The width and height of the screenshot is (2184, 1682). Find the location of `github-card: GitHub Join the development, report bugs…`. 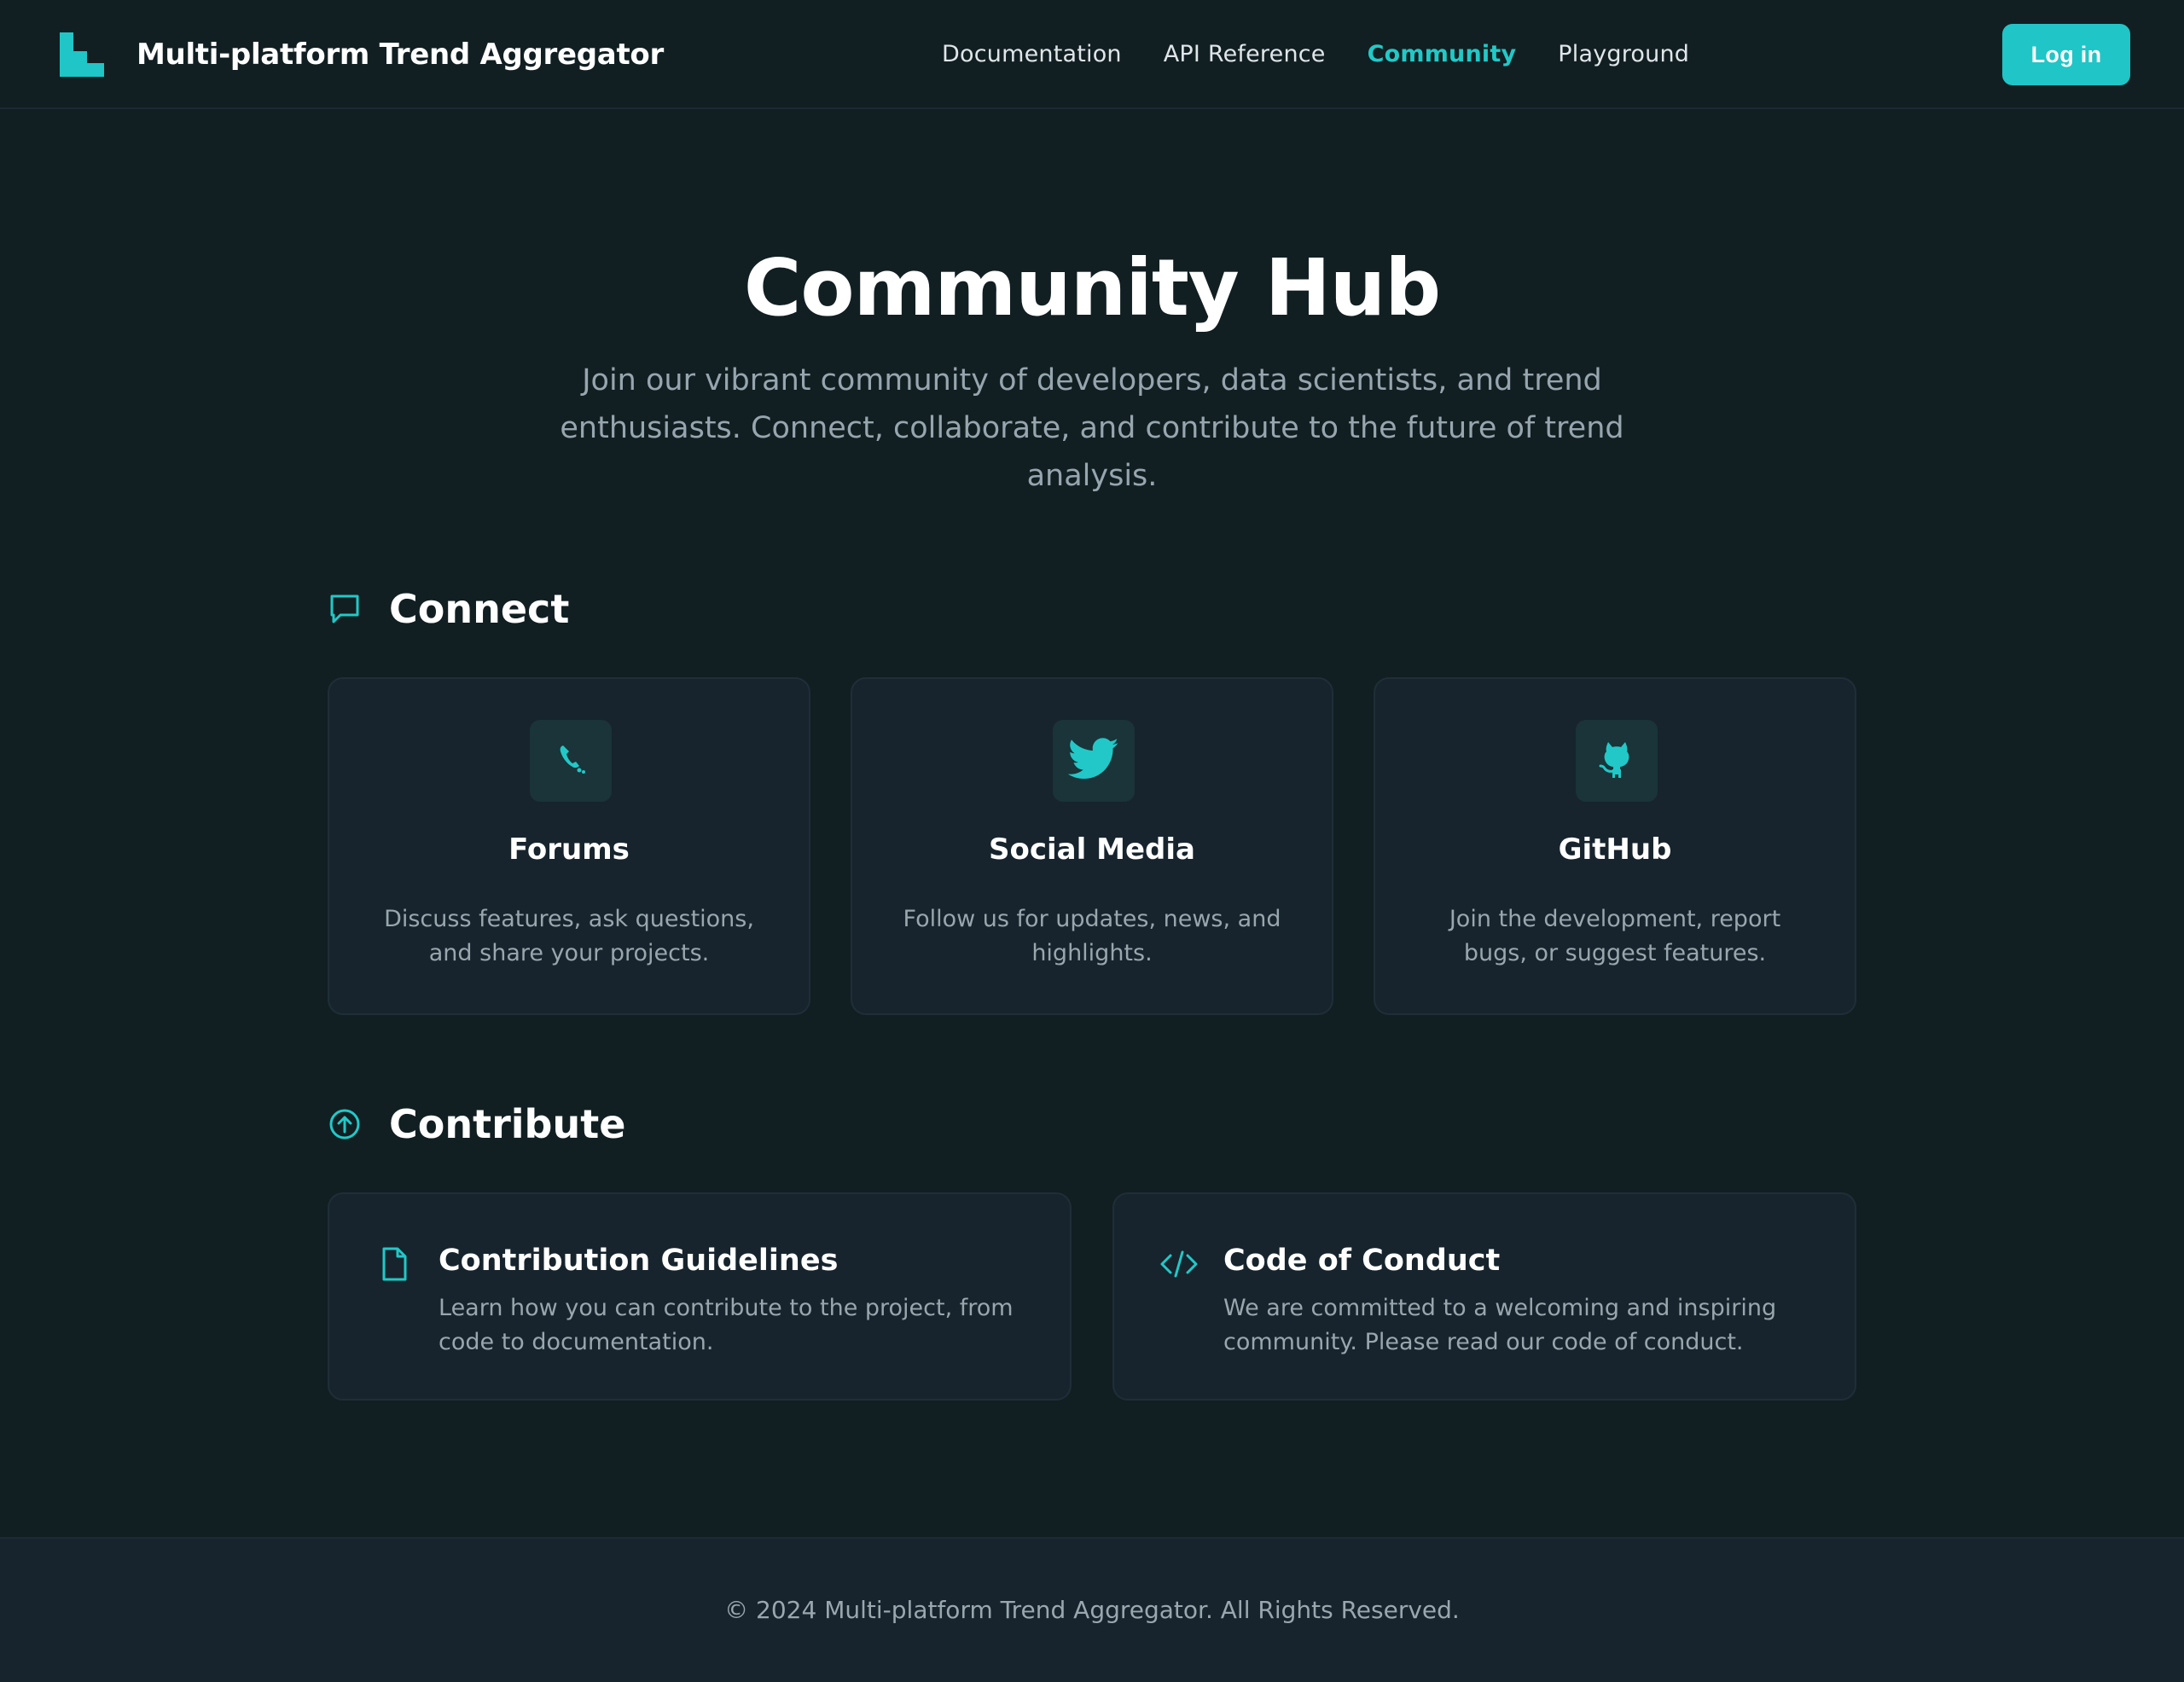

github-card: GitHub Join the development, report bugs… is located at coordinates (1615, 846).